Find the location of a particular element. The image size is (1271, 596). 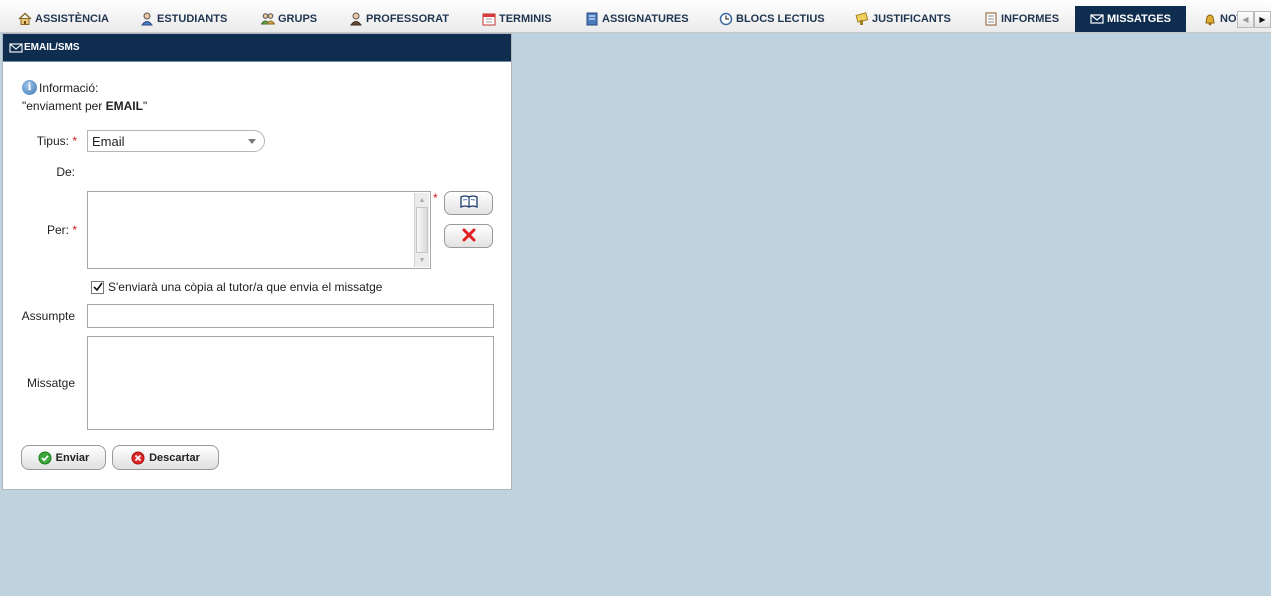

tab-professorat: PROFESSORAT is located at coordinates (399, 19).